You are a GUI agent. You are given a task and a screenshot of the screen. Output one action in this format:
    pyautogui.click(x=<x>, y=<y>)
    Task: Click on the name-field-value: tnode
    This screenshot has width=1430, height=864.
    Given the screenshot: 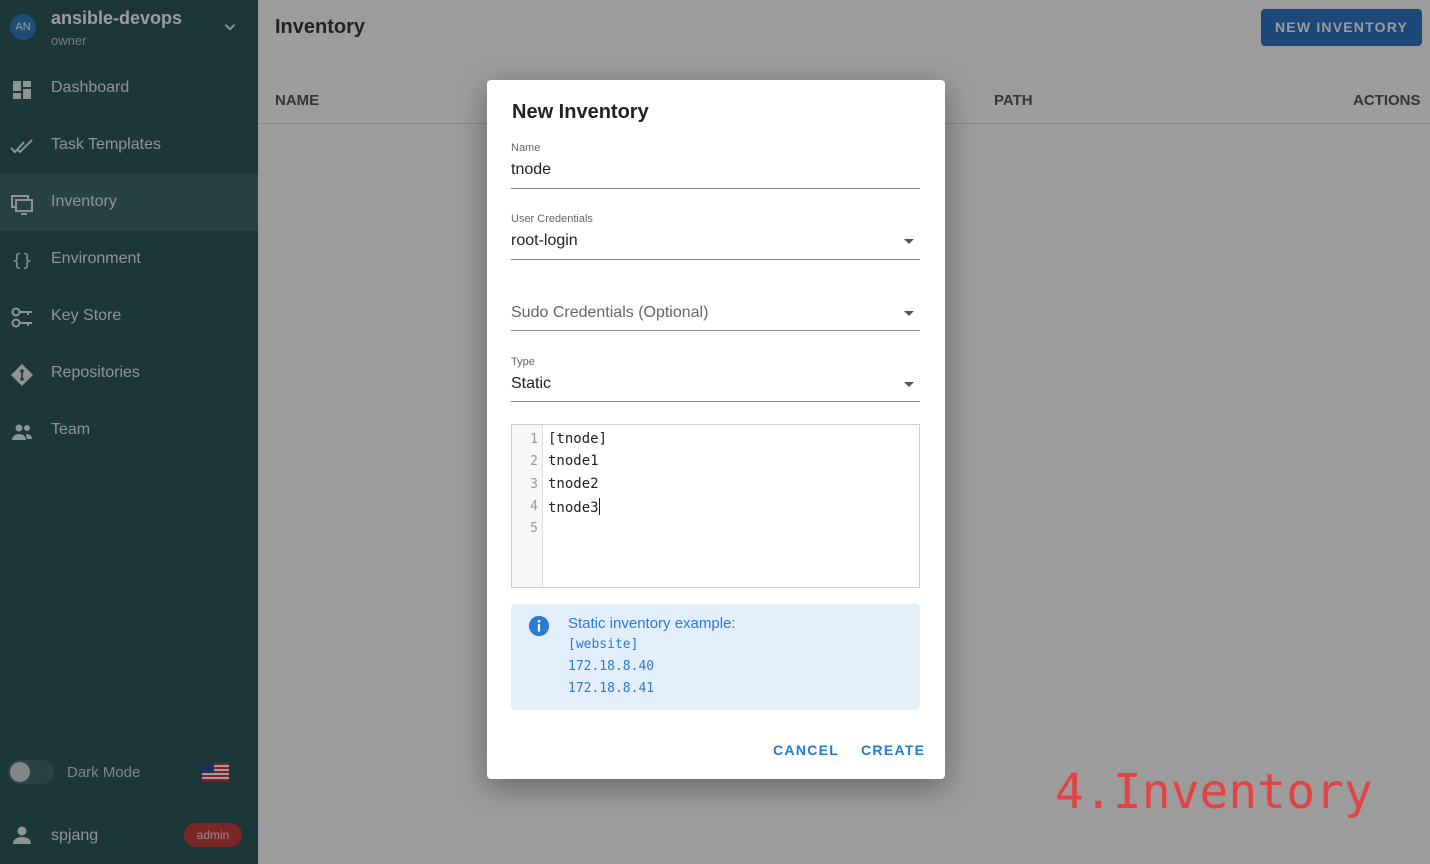 What is the action you would take?
    pyautogui.click(x=531, y=170)
    